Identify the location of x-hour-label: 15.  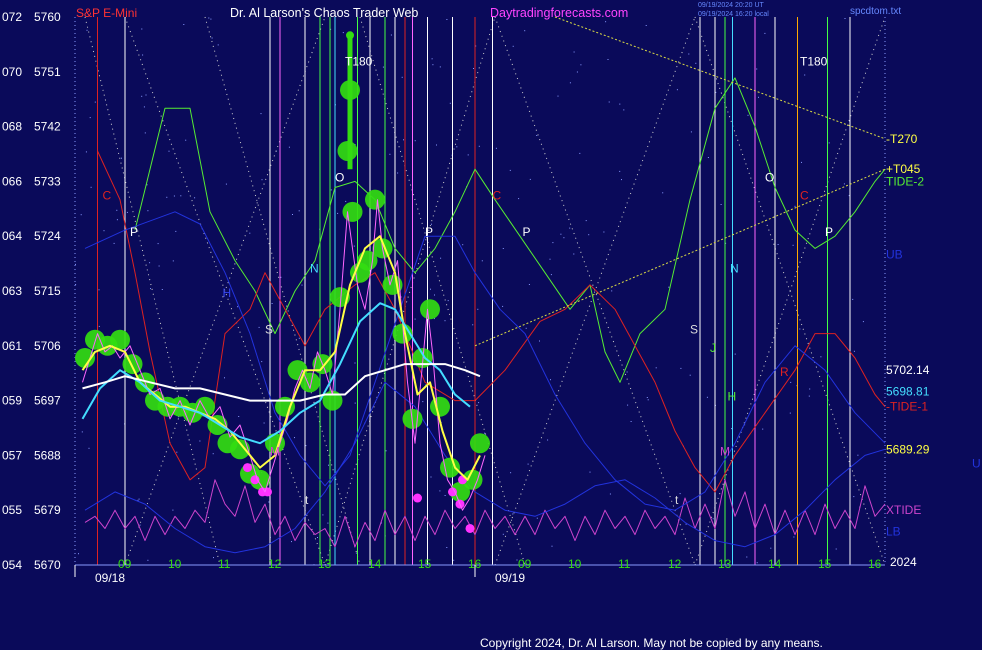
(425, 564).